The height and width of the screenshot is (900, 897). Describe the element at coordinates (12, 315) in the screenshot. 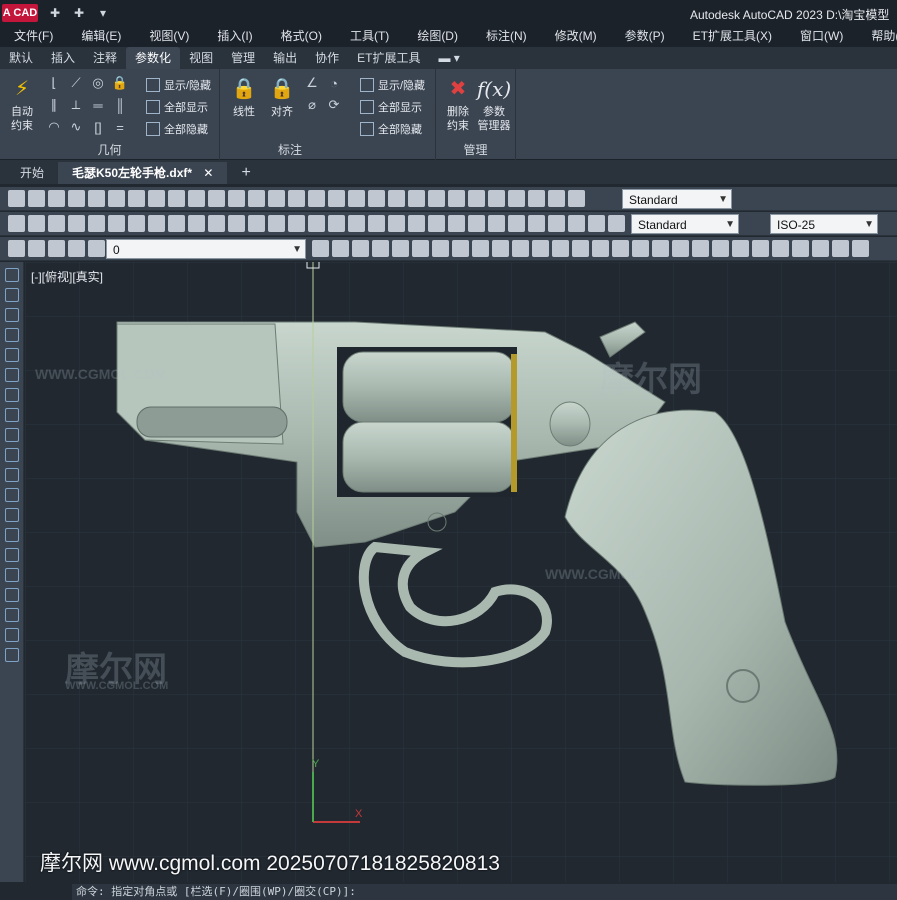

I see `polyline-icon` at that location.